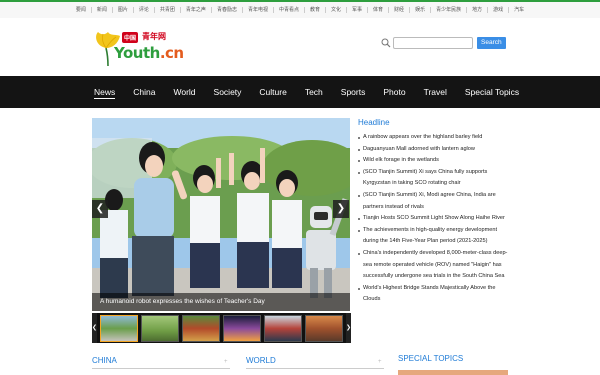 The height and width of the screenshot is (375, 600). What do you see at coordinates (289, 10) in the screenshot?
I see `top-link: 中青看点` at bounding box center [289, 10].